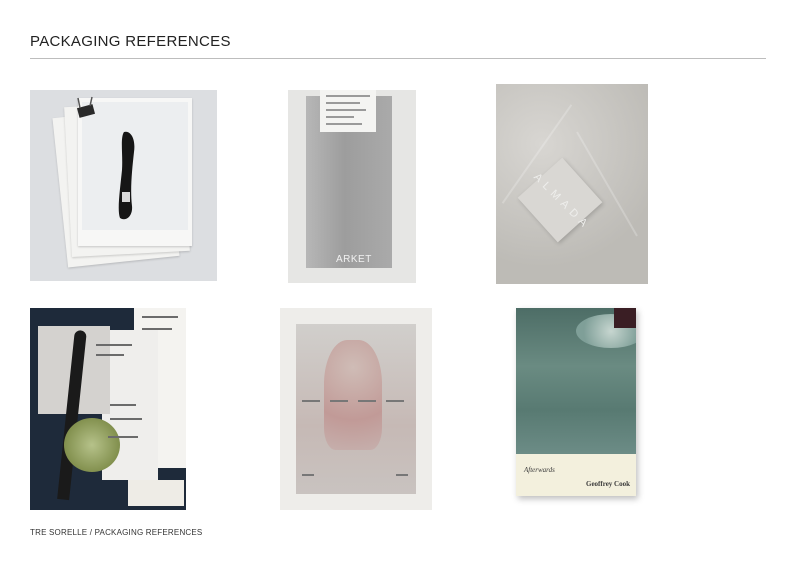  What do you see at coordinates (156, 493) in the screenshot?
I see `paper-strip` at bounding box center [156, 493].